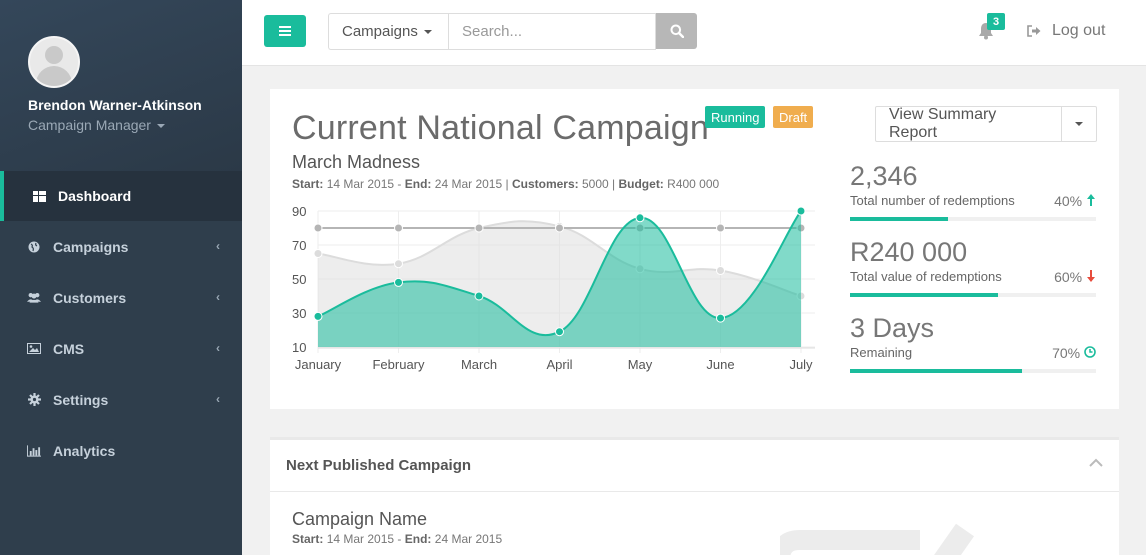 This screenshot has width=1146, height=555. What do you see at coordinates (545, 184) in the screenshot?
I see `customers-label: Customers:` at bounding box center [545, 184].